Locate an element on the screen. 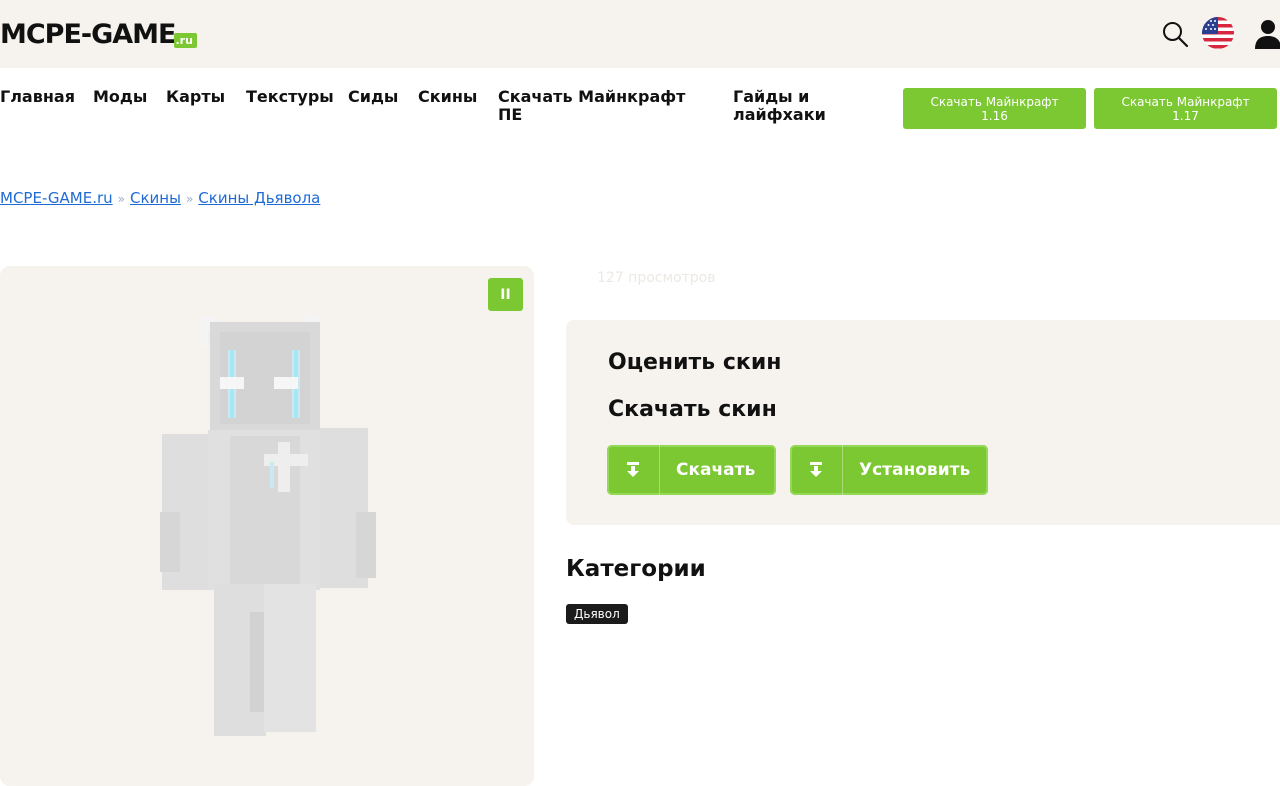 Image resolution: width=1280 pixels, height=786 pixels. download-minecraft-117-button: Скачать Майнкрафт 1.17 is located at coordinates (1185, 108).